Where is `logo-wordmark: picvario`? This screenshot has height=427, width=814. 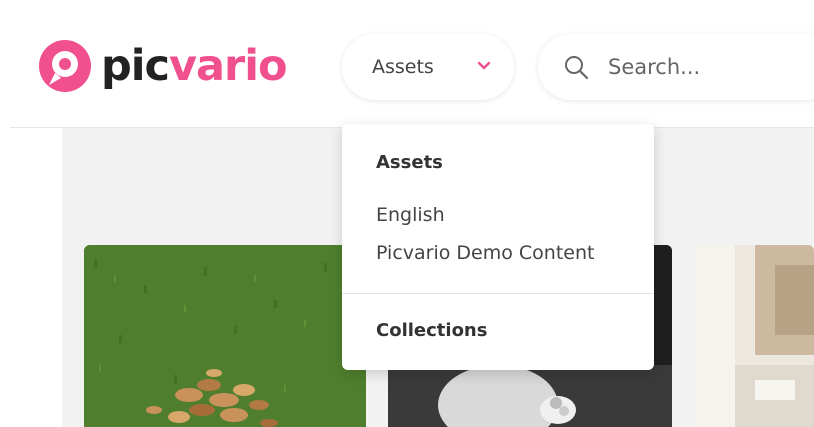 logo-wordmark: picvario is located at coordinates (194, 66).